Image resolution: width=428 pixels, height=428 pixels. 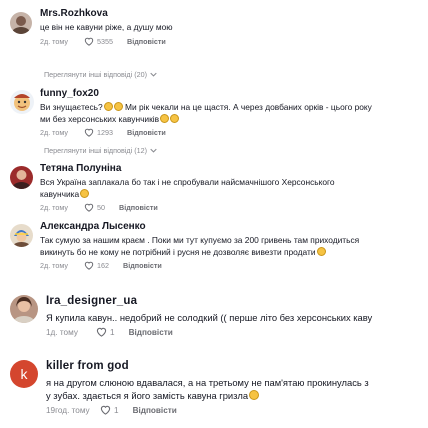 I want to click on sad-emoji-icon, so click(x=165, y=118).